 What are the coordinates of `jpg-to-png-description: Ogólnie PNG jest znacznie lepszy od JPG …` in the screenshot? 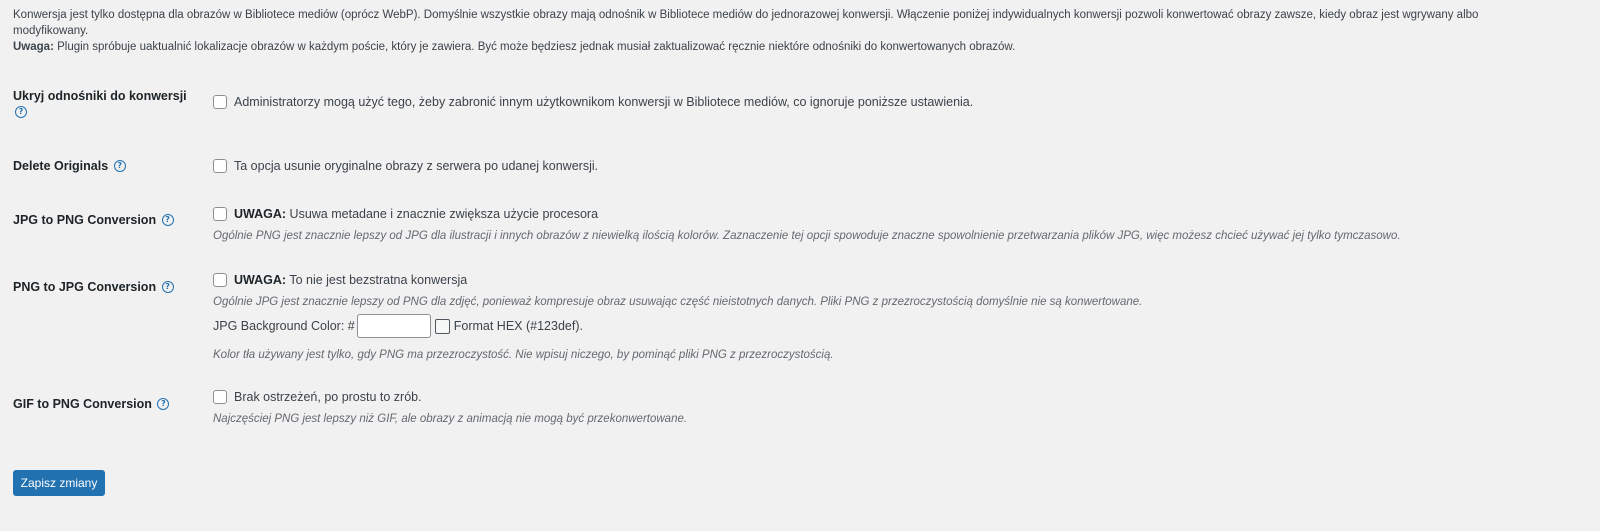 It's located at (807, 236).